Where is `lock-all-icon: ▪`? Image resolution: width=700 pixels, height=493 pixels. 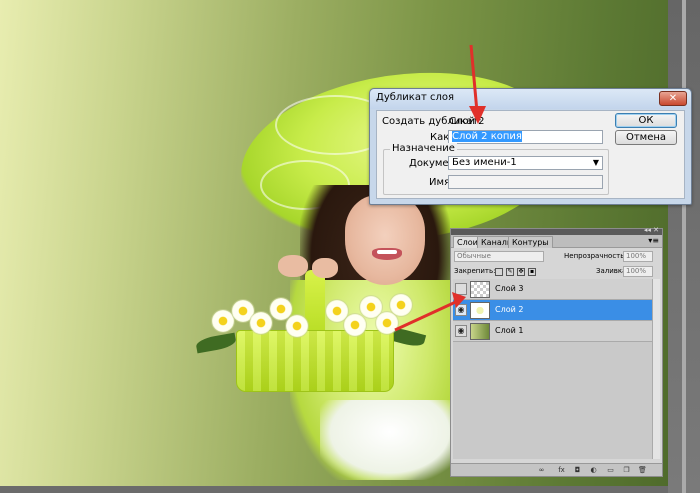
lock-all-icon: ▪ is located at coordinates (532, 272).